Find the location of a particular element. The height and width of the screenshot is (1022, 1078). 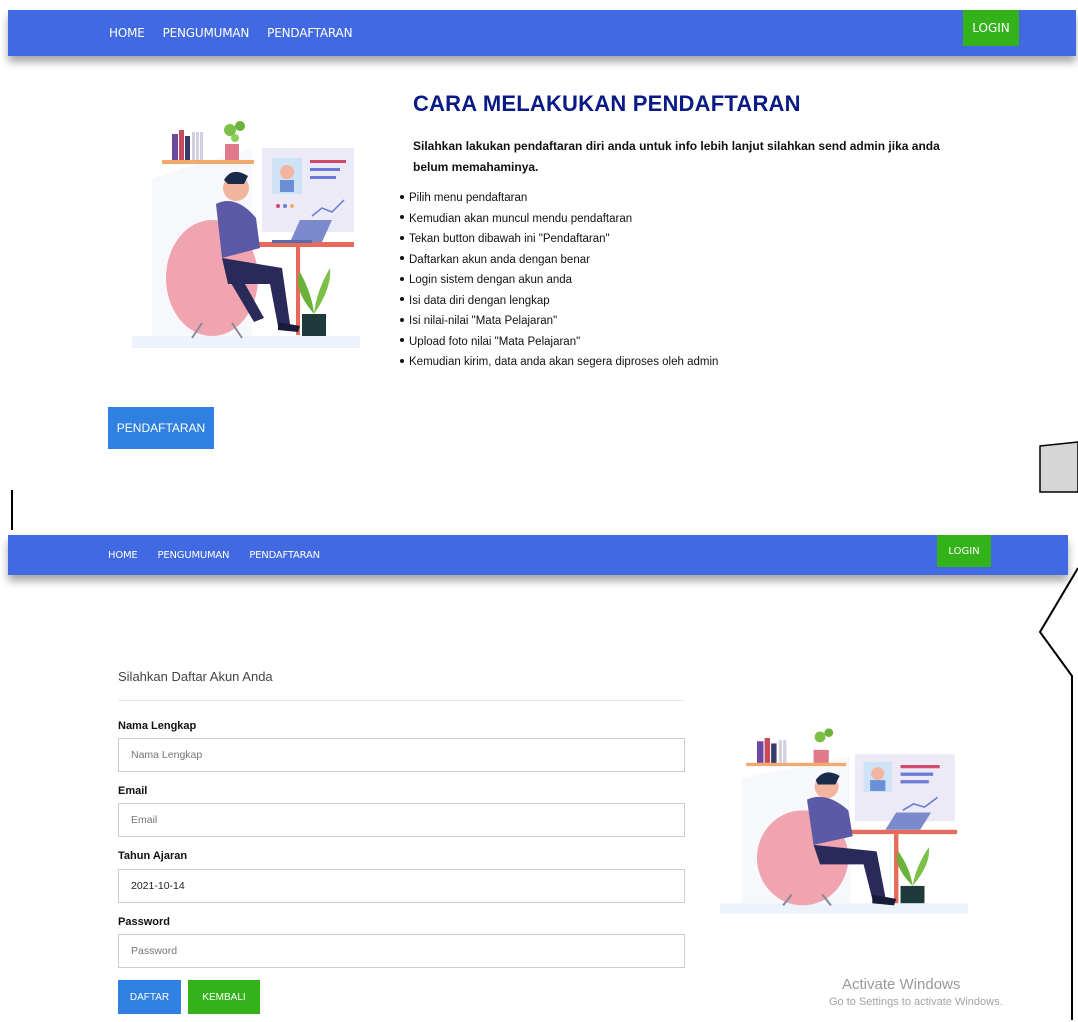

kembali-button: KEMBALI is located at coordinates (224, 997).